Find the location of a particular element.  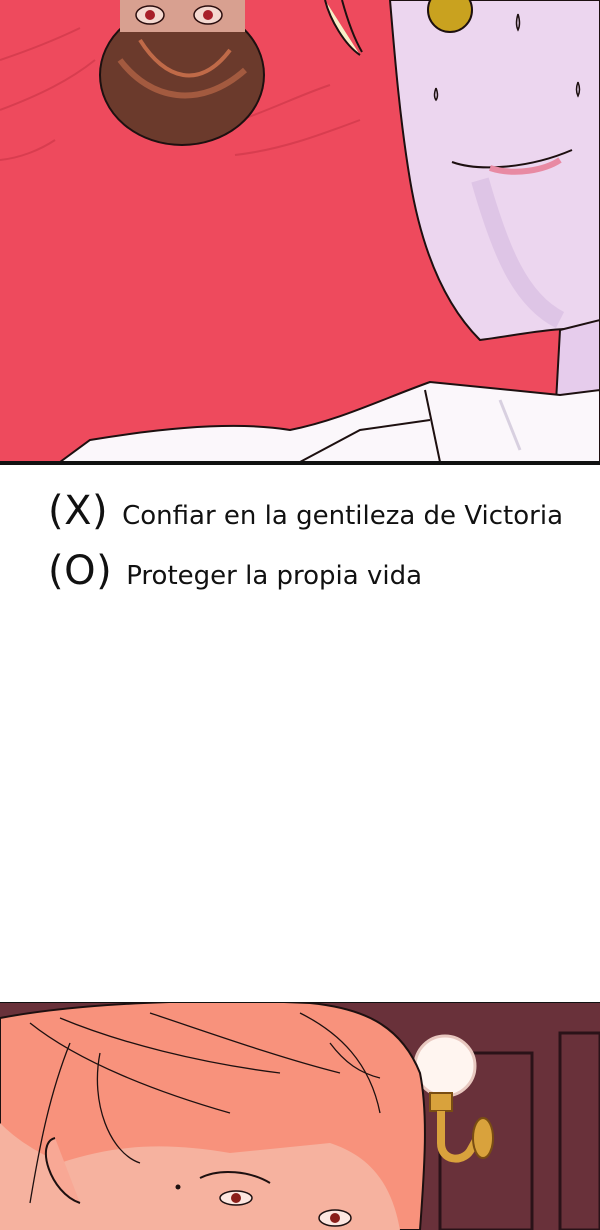

choice-x-mark: (X) is located at coordinates (78, 511).